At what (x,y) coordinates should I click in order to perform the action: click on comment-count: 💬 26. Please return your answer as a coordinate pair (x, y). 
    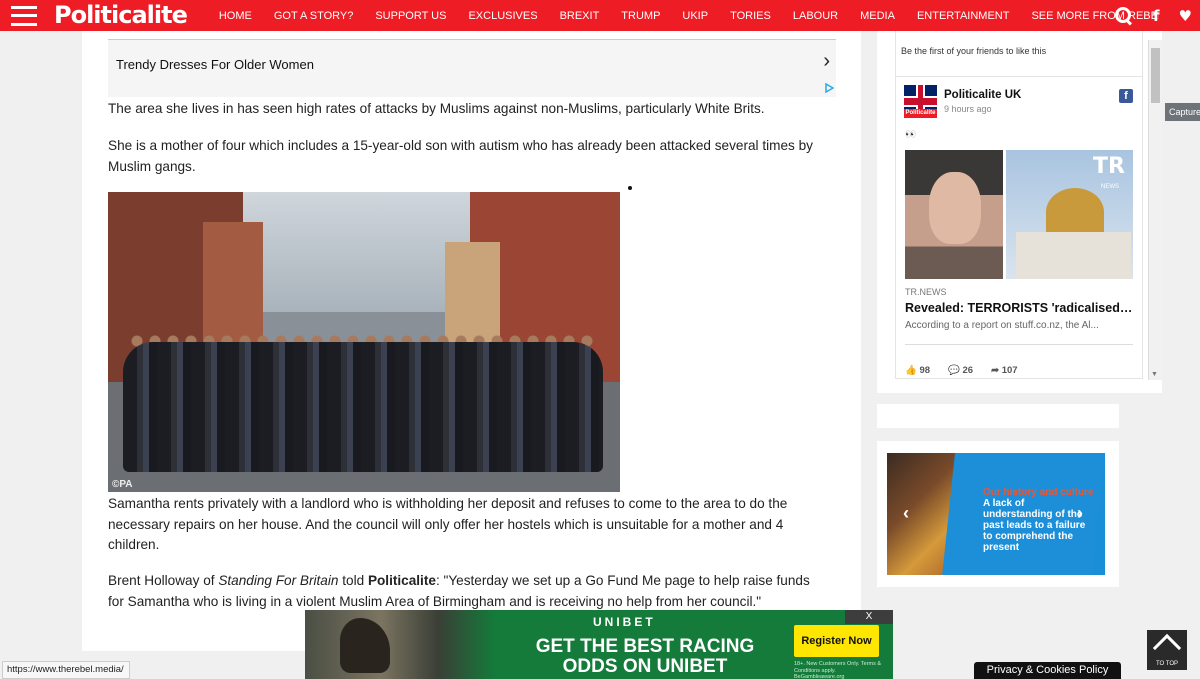
    Looking at the image, I should click on (960, 370).